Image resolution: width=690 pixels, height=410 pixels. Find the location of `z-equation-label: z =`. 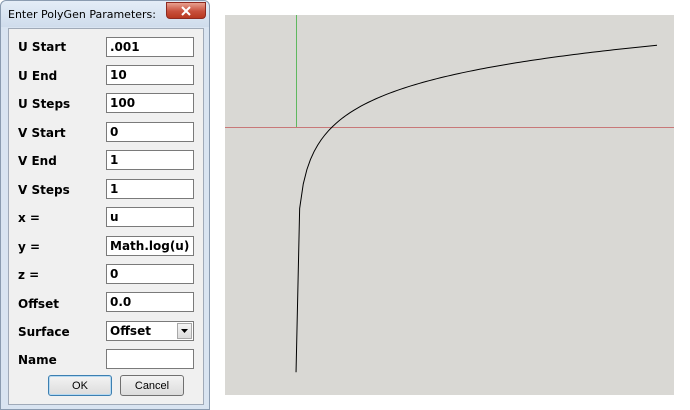

z-equation-label: z = is located at coordinates (29, 275).